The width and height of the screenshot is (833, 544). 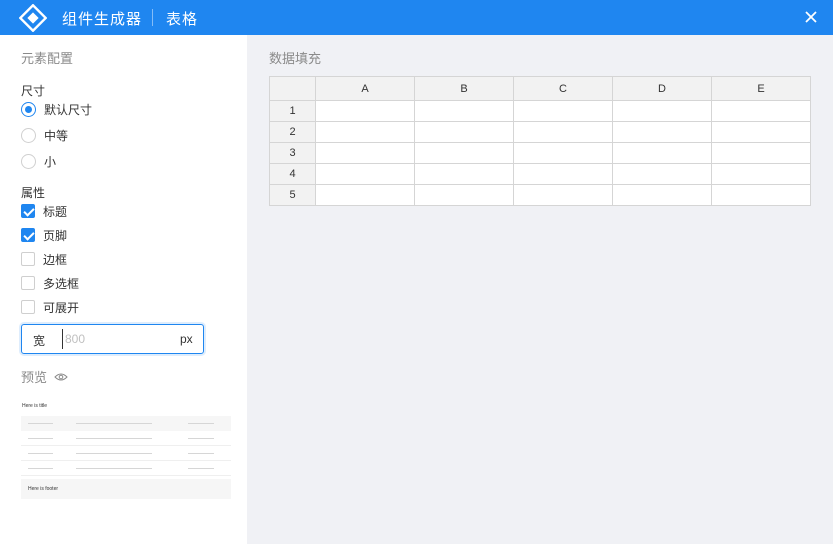 What do you see at coordinates (182, 19) in the screenshot?
I see `page-title: 表格` at bounding box center [182, 19].